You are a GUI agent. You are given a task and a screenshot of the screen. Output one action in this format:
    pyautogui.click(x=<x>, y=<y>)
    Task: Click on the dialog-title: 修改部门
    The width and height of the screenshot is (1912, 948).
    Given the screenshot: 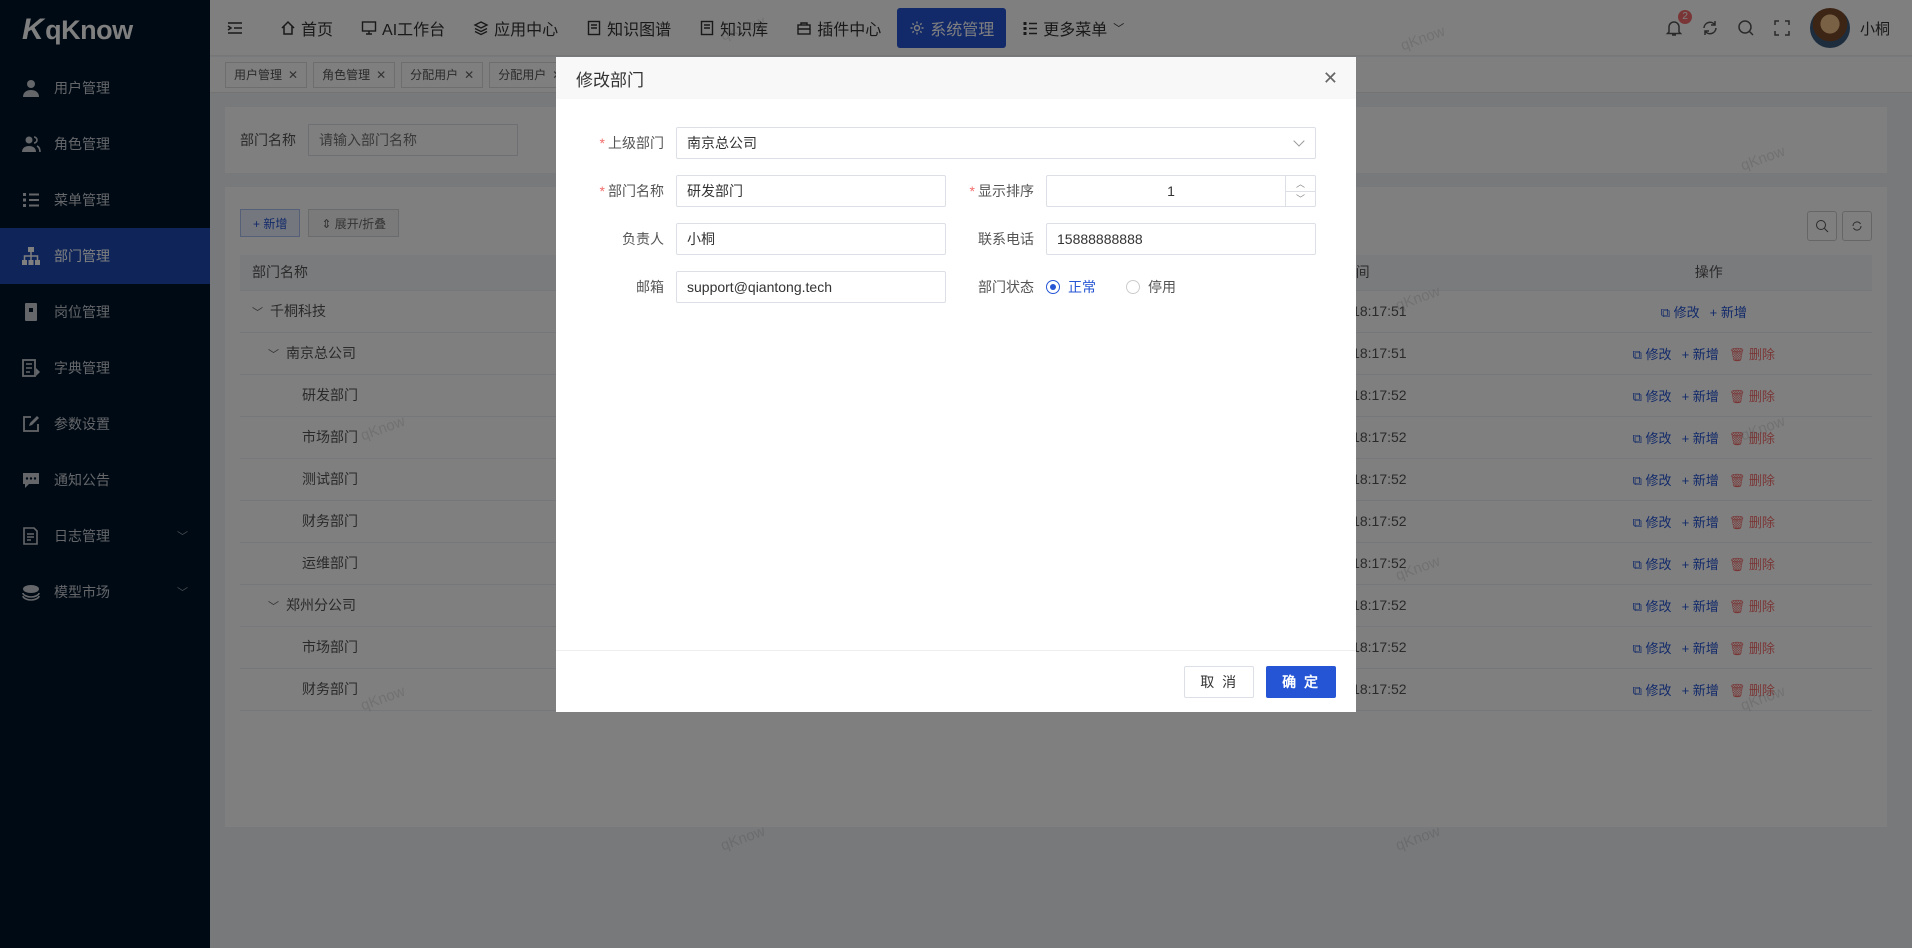 What is the action you would take?
    pyautogui.click(x=610, y=80)
    